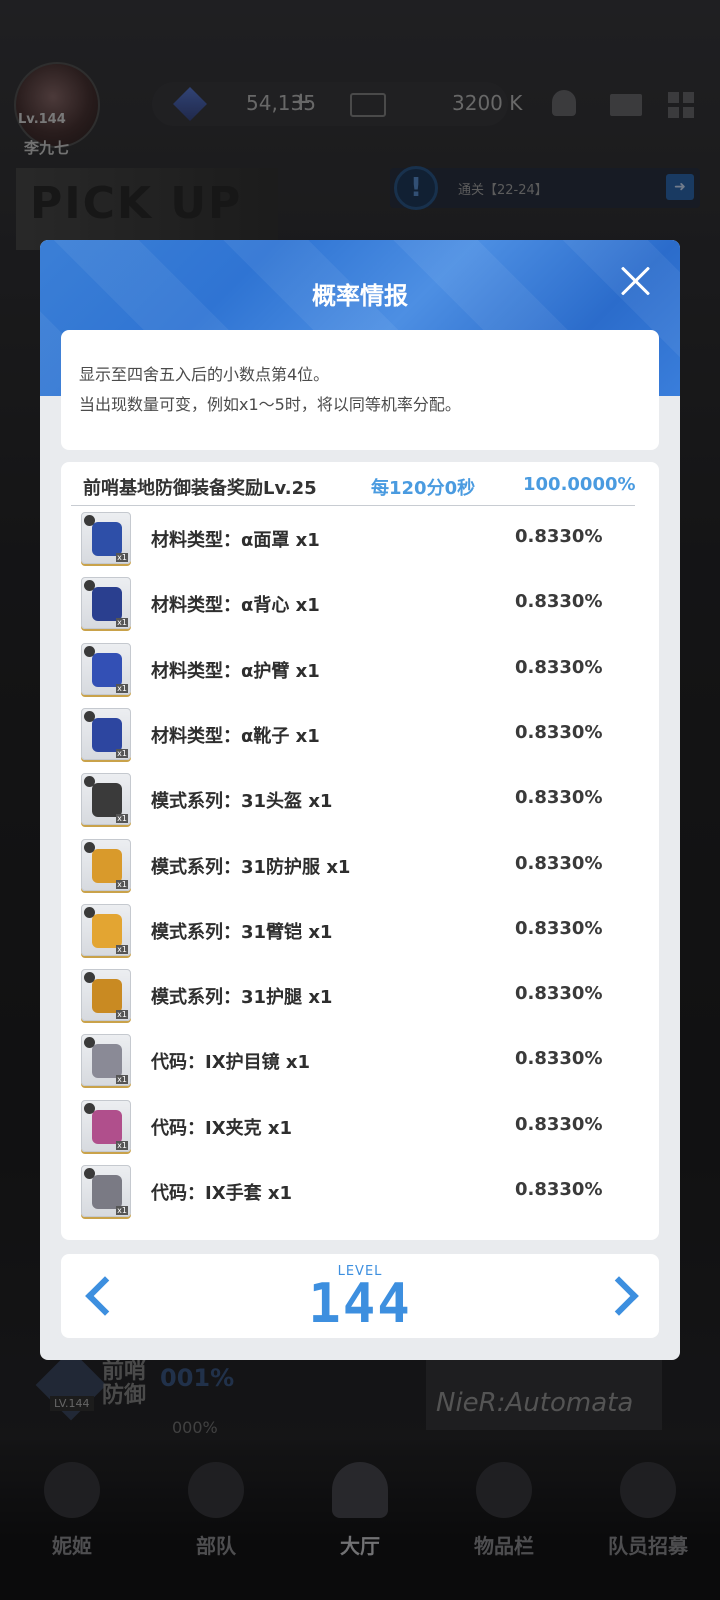  What do you see at coordinates (360, 931) in the screenshot?
I see `reward-item-row: x1 模式系列：31臂铠 x1 0.8330%` at bounding box center [360, 931].